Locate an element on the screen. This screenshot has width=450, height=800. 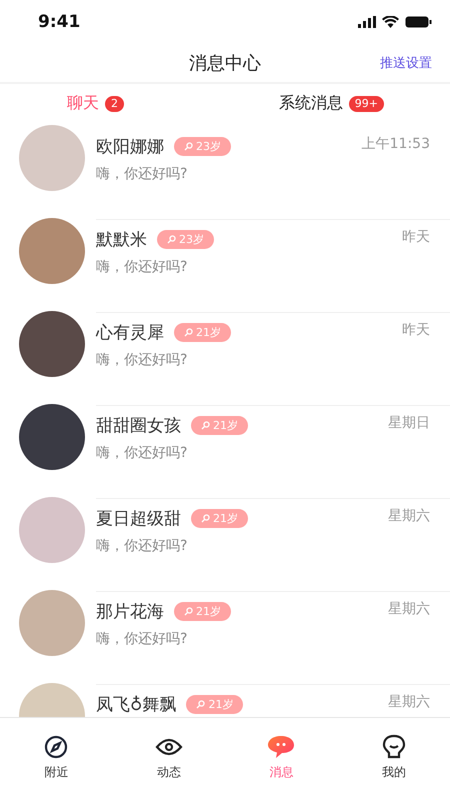
tab: 系统消息 99+ is located at coordinates (331, 103).